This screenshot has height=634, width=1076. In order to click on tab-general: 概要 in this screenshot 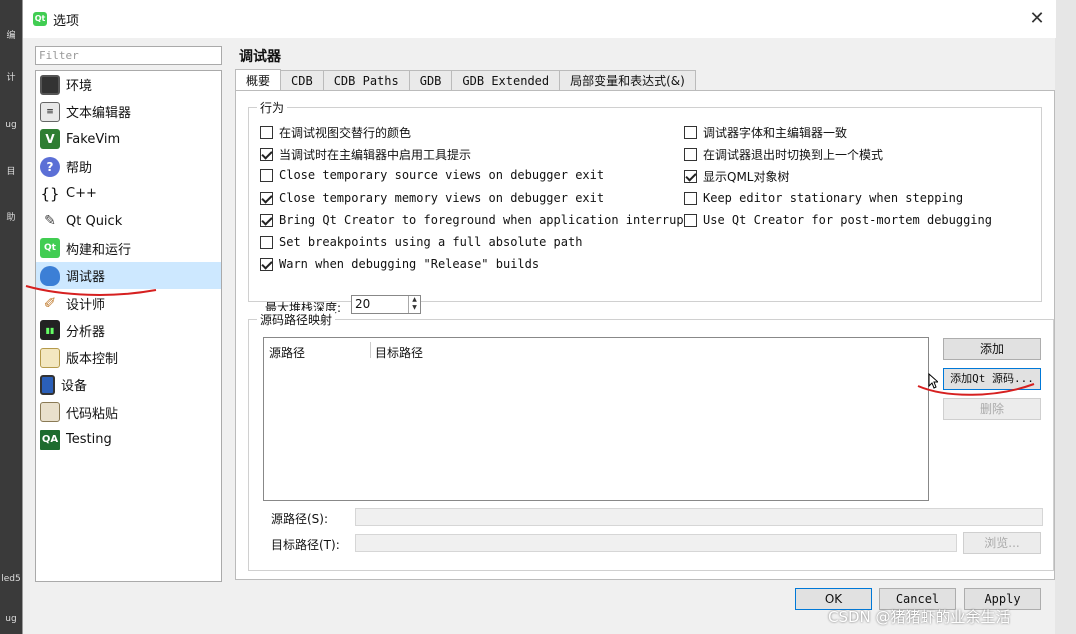, I will do `click(258, 80)`.